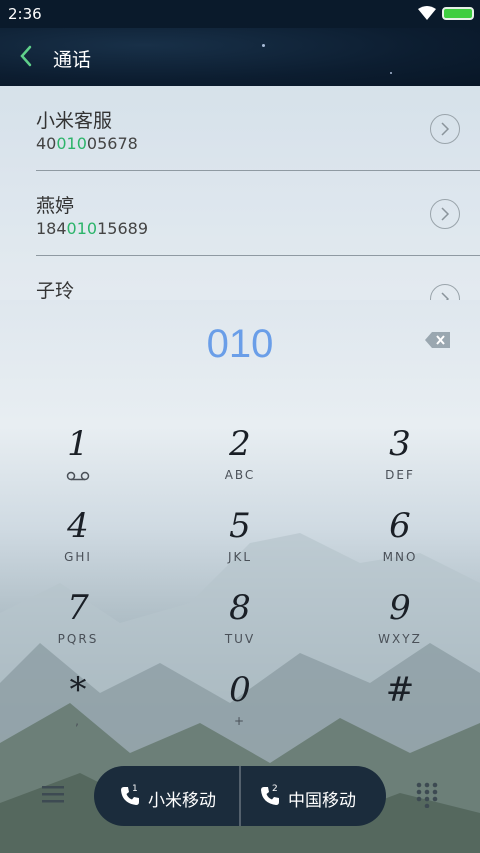 Image resolution: width=480 pixels, height=853 pixels. What do you see at coordinates (240, 639) in the screenshot?
I see `key-letters: TUV` at bounding box center [240, 639].